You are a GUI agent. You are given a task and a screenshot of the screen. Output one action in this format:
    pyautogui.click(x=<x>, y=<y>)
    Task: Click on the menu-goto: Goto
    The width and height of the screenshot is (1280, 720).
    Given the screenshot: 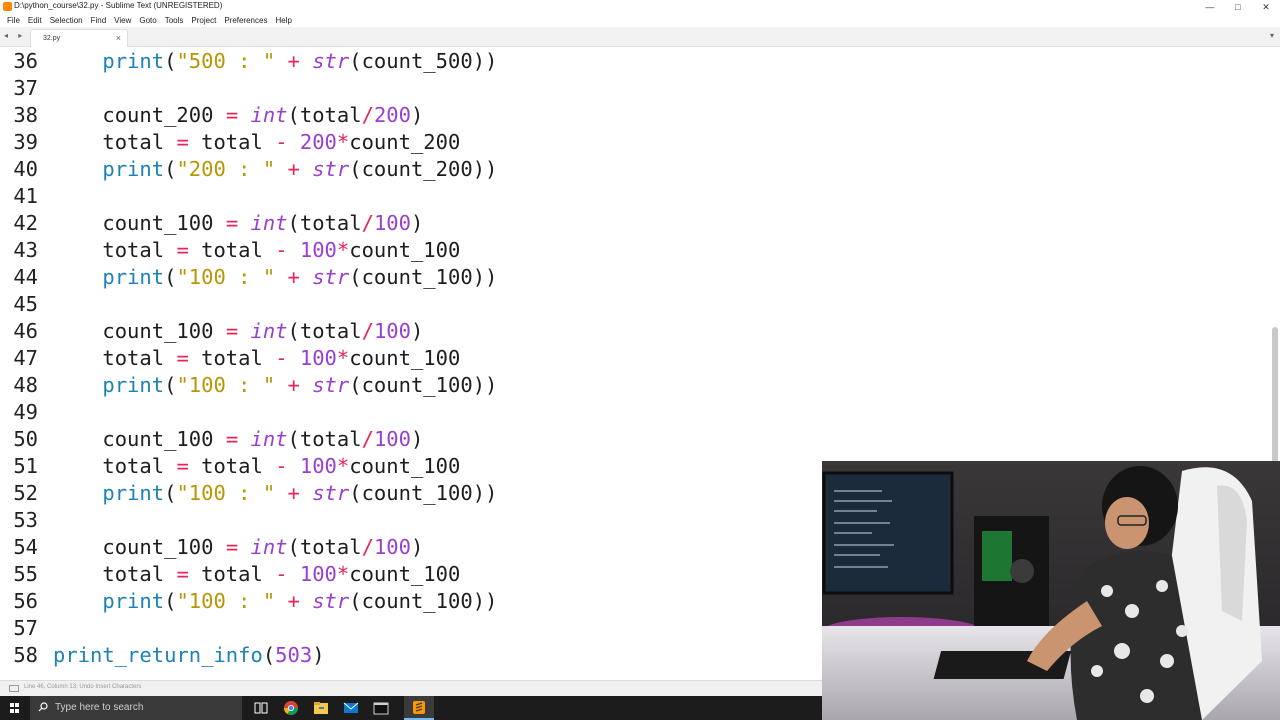 What is the action you would take?
    pyautogui.click(x=147, y=20)
    